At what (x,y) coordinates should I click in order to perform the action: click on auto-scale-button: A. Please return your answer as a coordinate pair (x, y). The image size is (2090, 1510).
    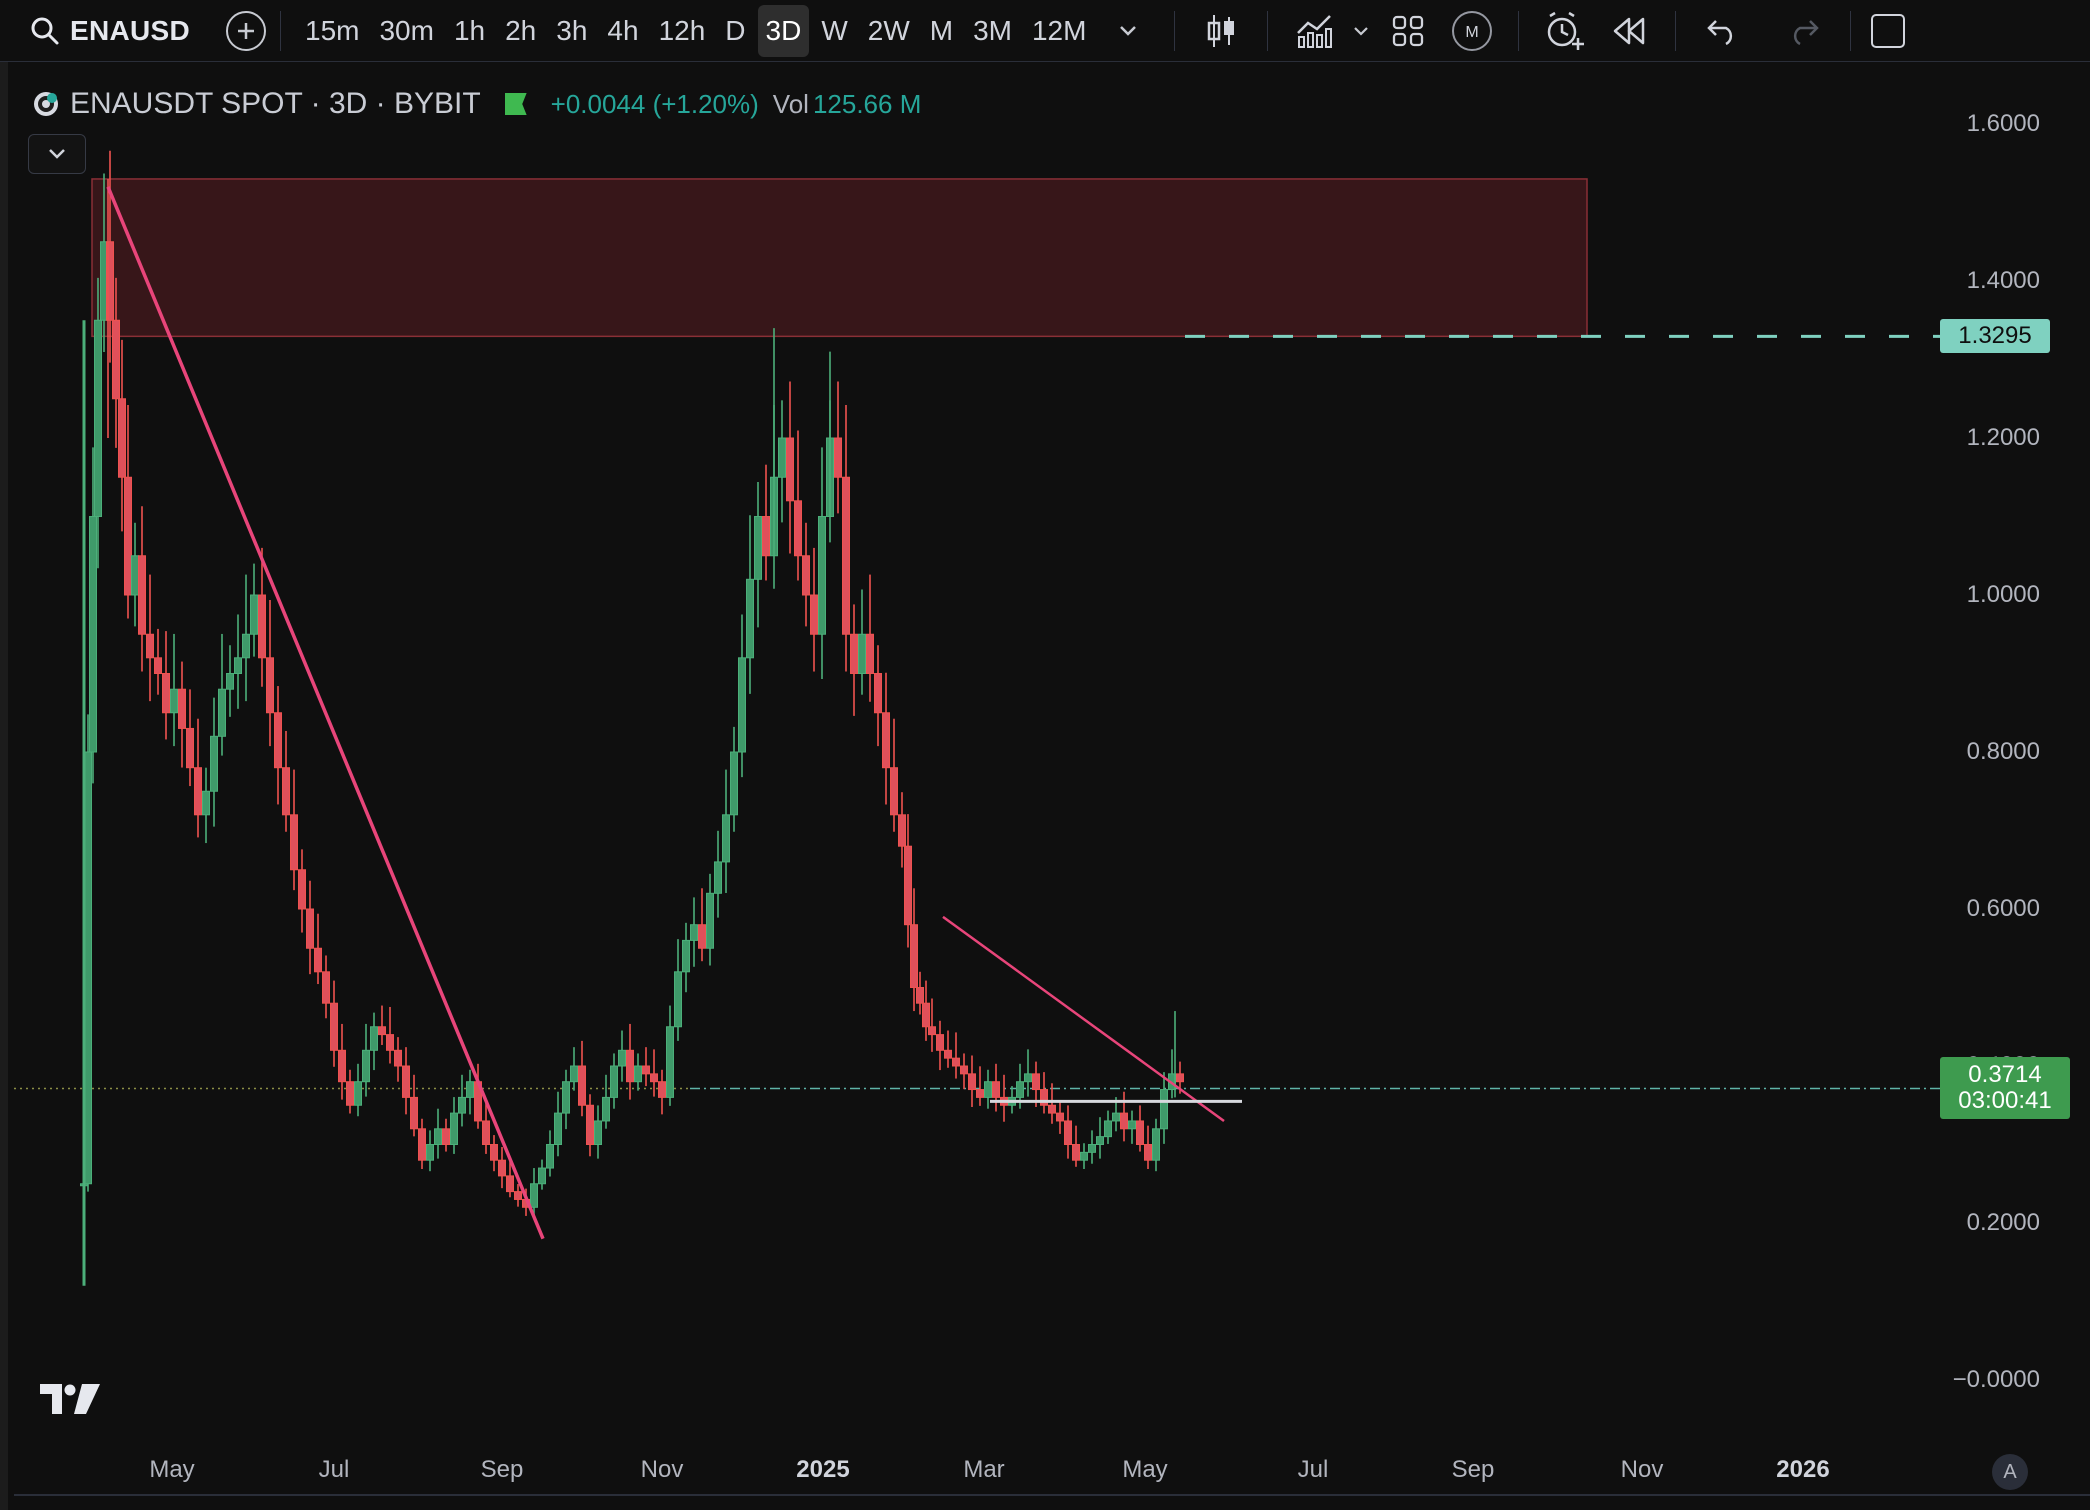
    Looking at the image, I should click on (2010, 1472).